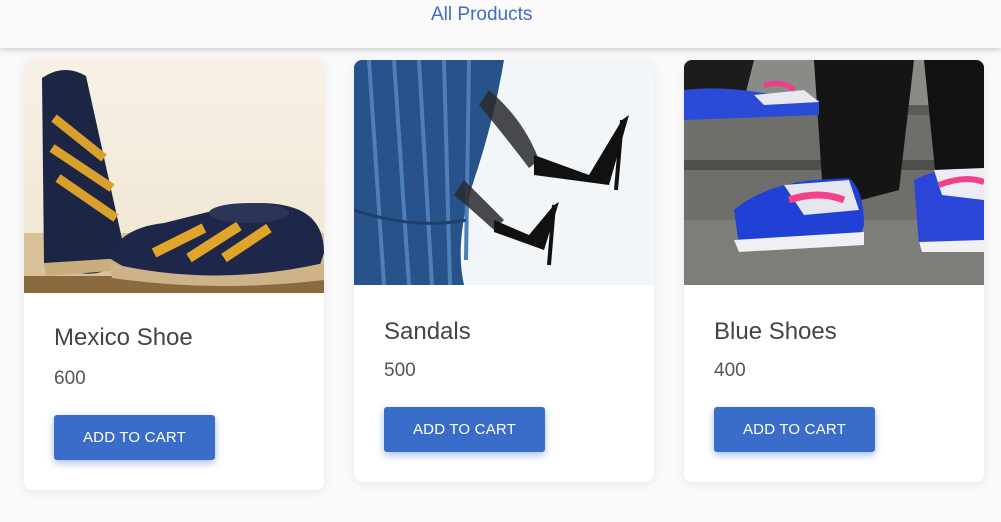 This screenshot has width=1001, height=522. Describe the element at coordinates (123, 337) in the screenshot. I see `product-name: Mexico Shoe` at that location.